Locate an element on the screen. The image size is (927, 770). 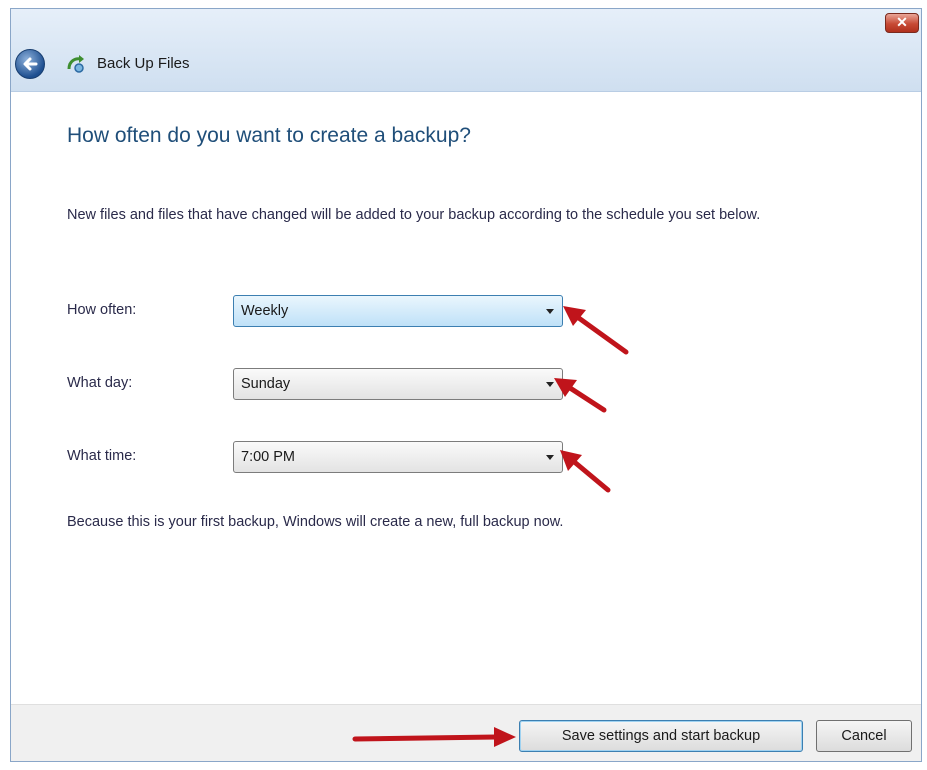
what-day-label: What day: is located at coordinates (100, 383).